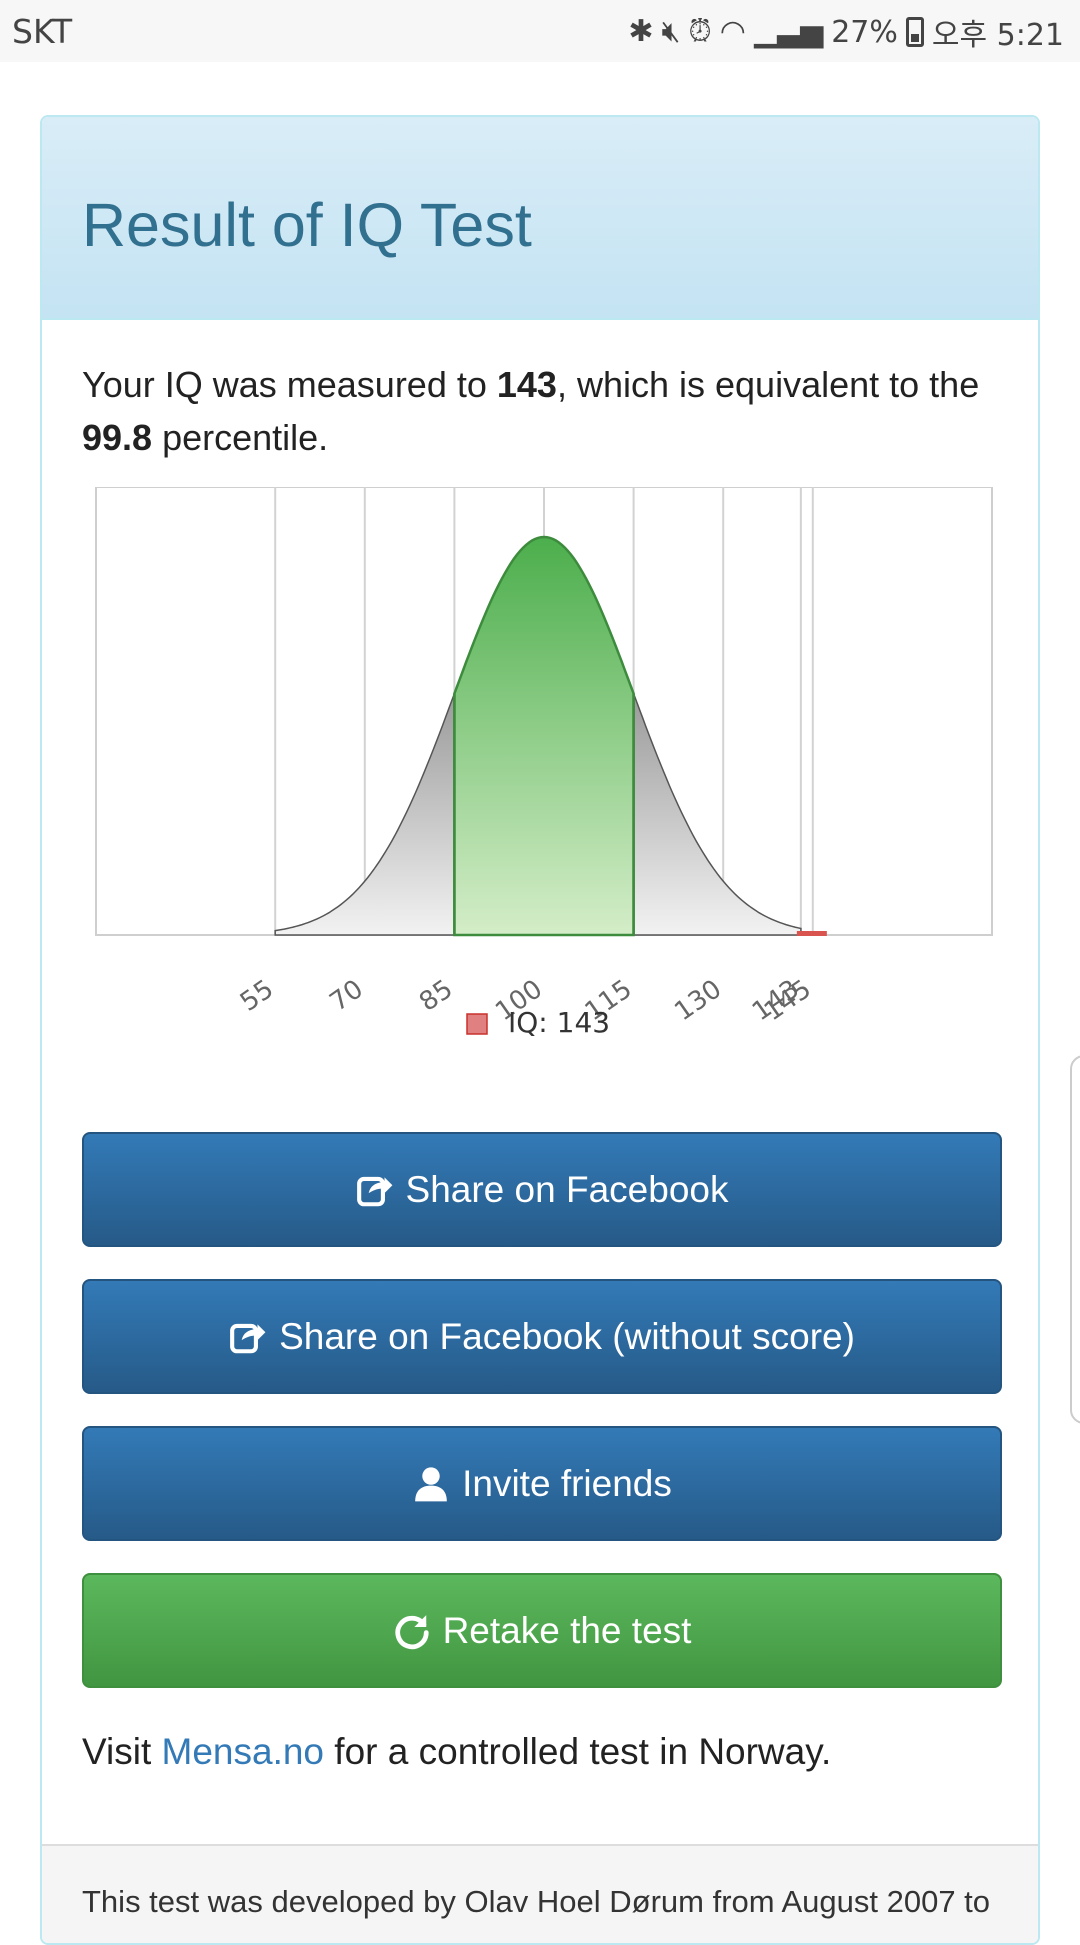 This screenshot has width=1080, height=1945. Describe the element at coordinates (243, 1751) in the screenshot. I see `mensa-link: Mensa.no` at that location.